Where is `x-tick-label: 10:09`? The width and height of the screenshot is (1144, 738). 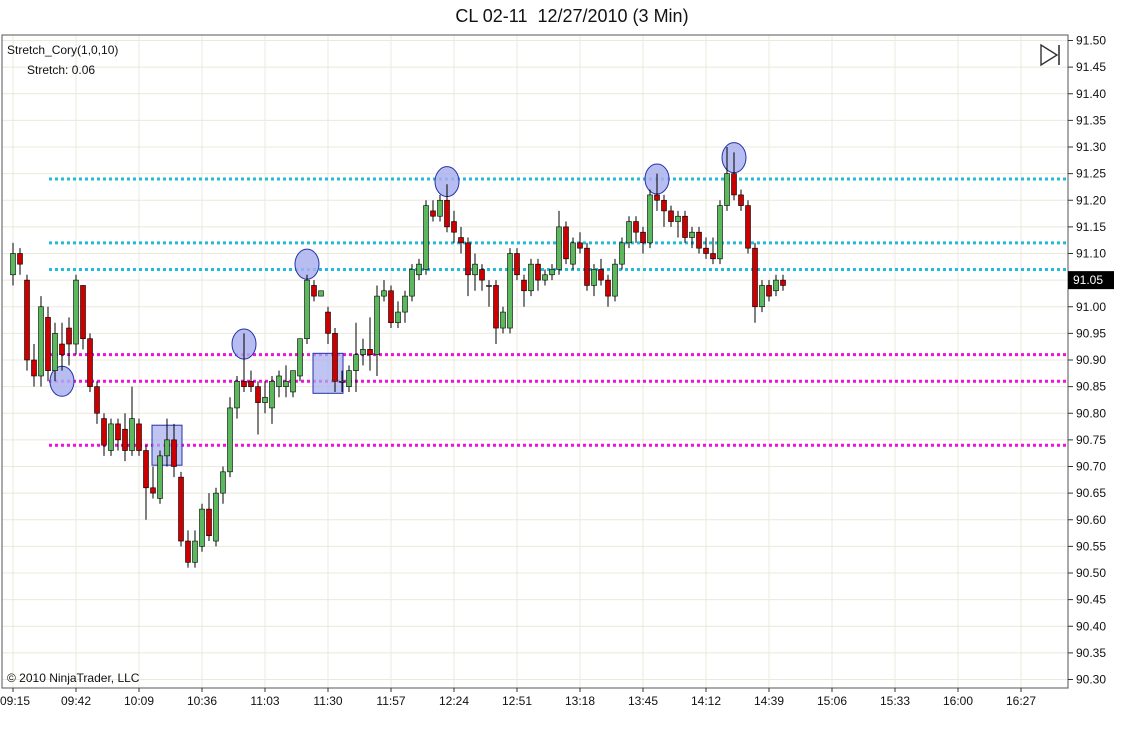 x-tick-label: 10:09 is located at coordinates (139, 701).